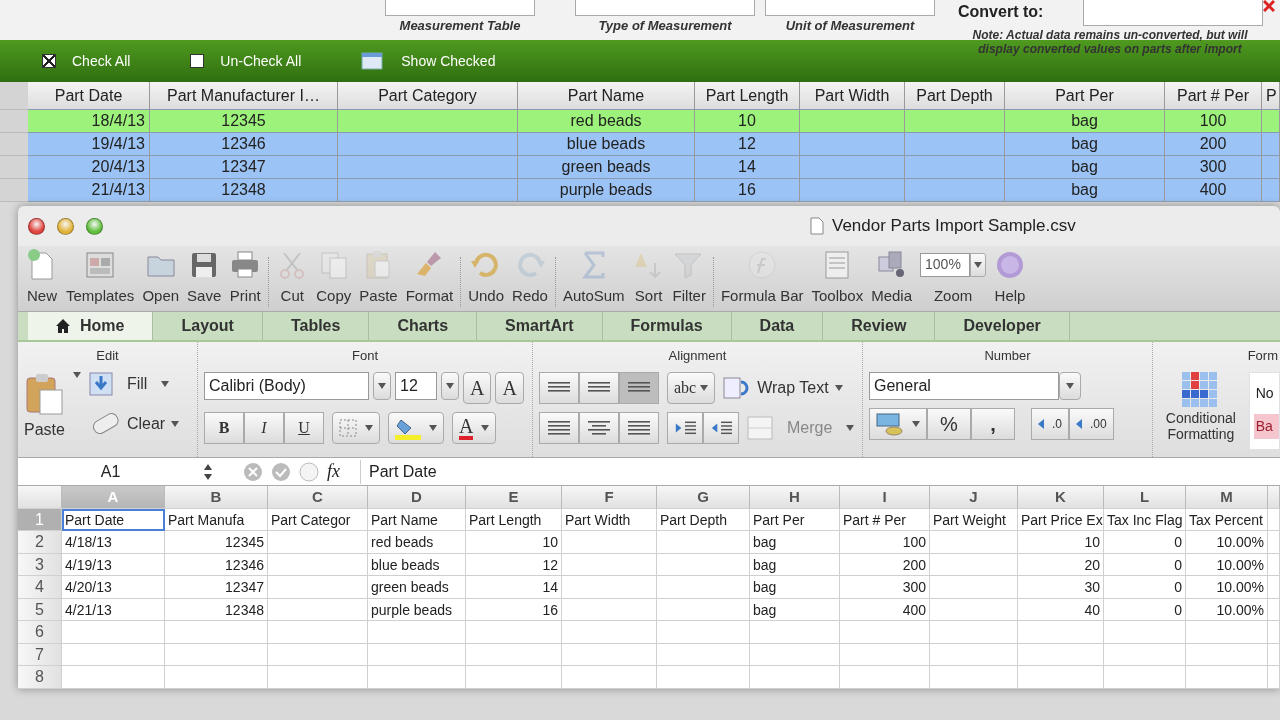  I want to click on toolbar-button: Toolbox, so click(837, 277).